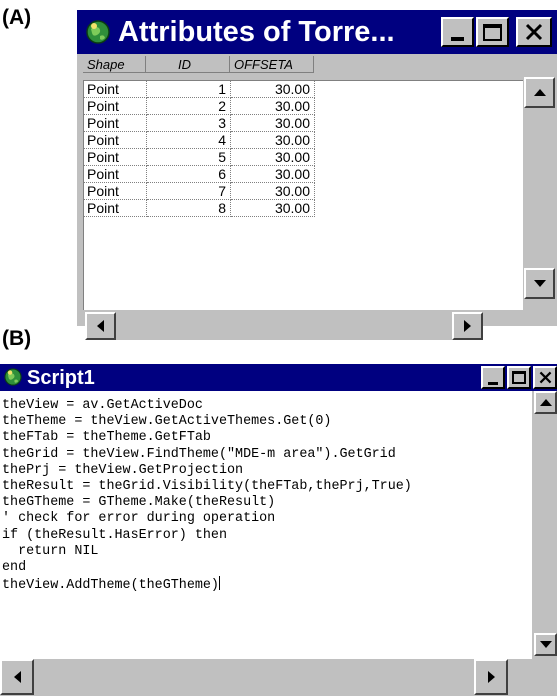  I want to click on column-header-id: ID, so click(188, 64).